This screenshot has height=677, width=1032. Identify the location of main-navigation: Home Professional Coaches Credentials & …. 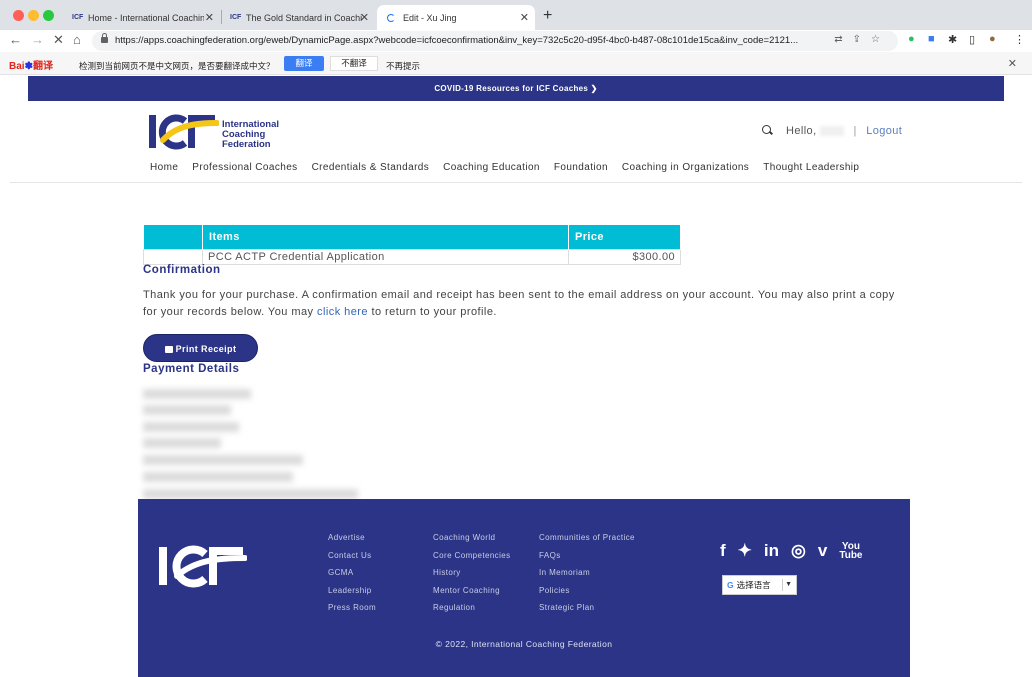
(504, 167).